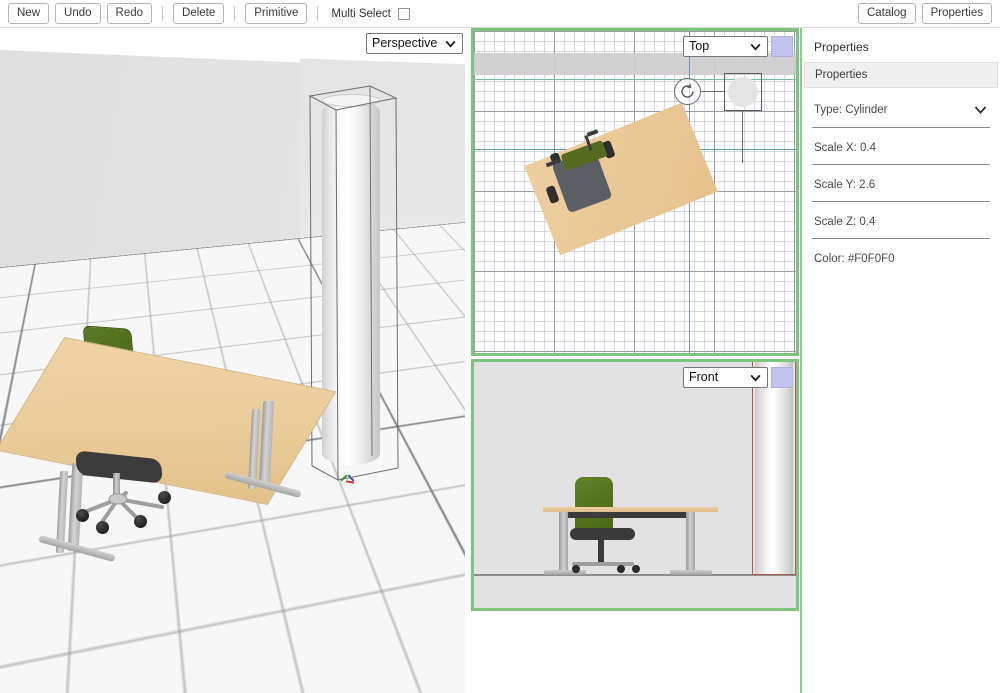 Image resolution: width=1000 pixels, height=693 pixels. What do you see at coordinates (845, 185) in the screenshot?
I see `property-scale-y-label: Scale Y: 2.6` at bounding box center [845, 185].